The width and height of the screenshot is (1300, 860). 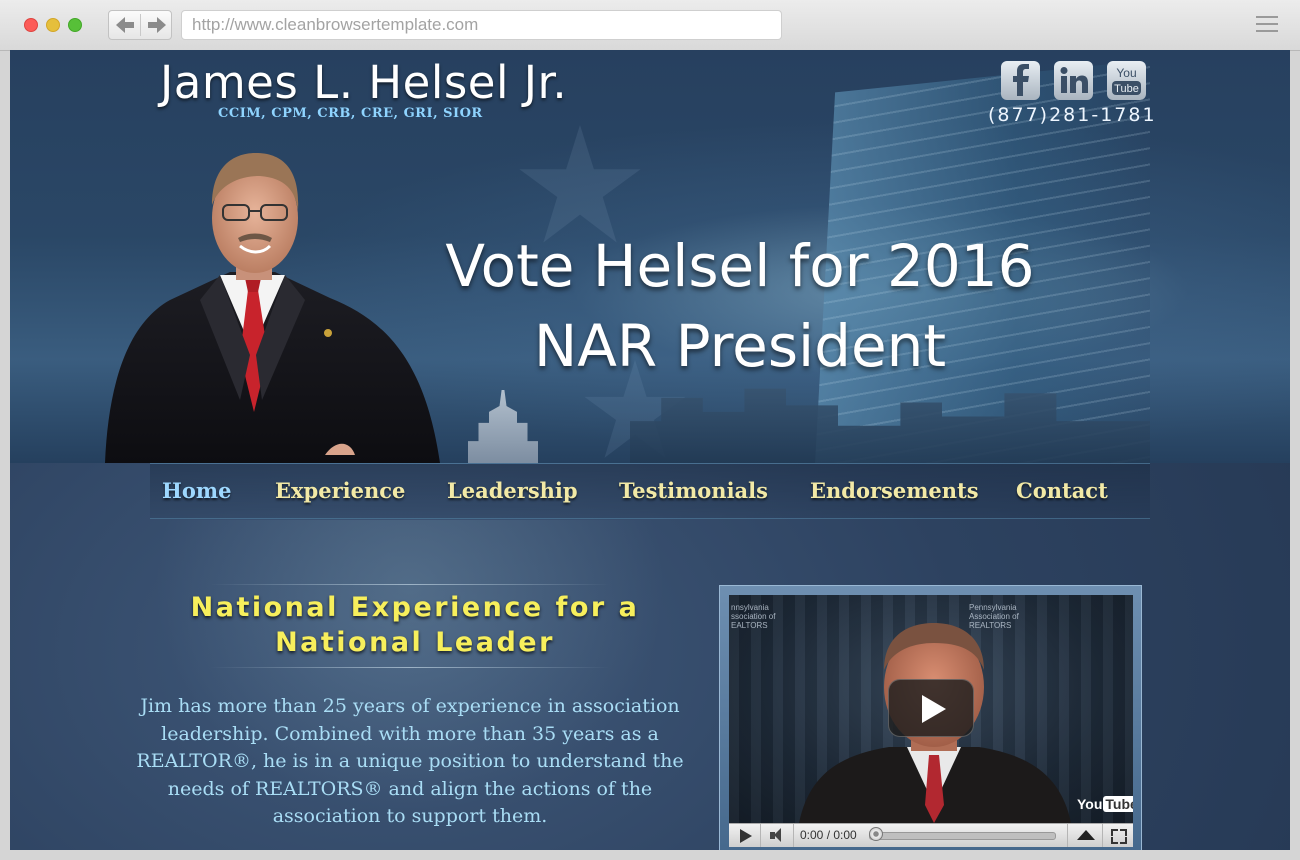 I want to click on candidate-portrait, so click(x=272, y=307).